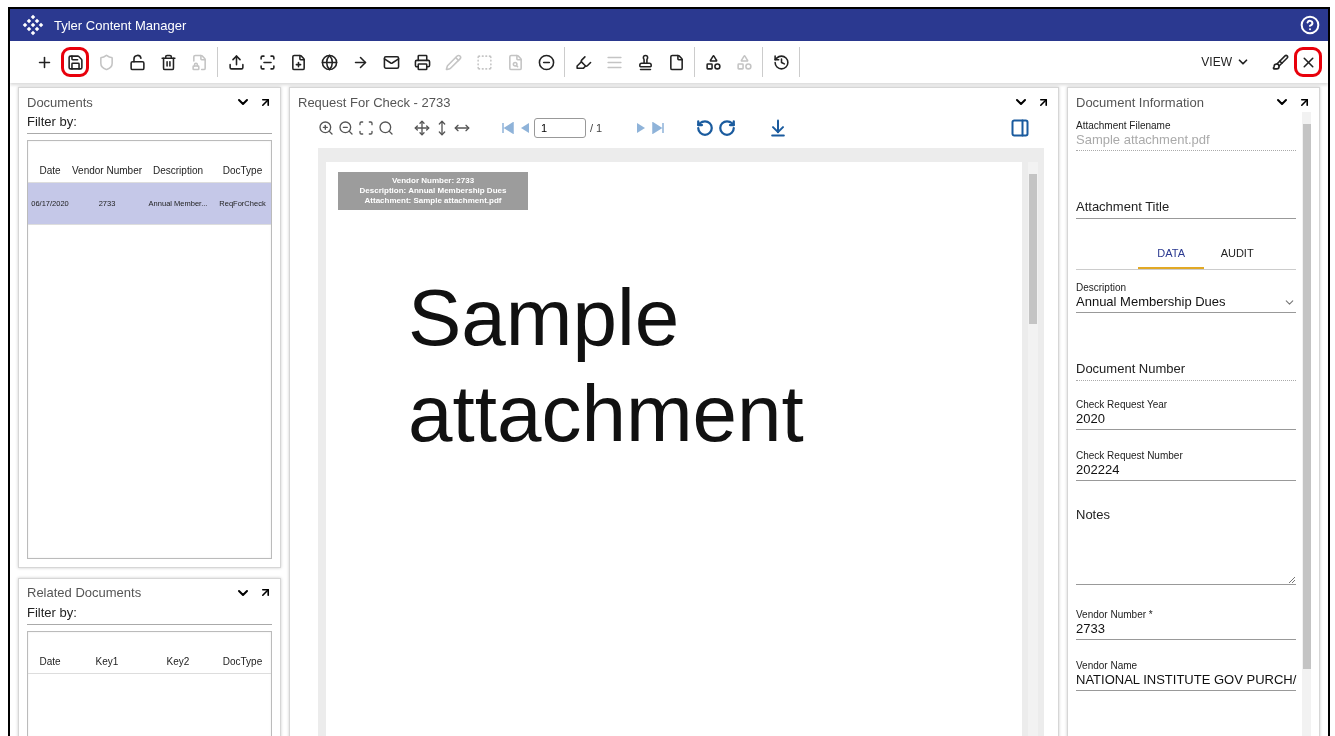 The width and height of the screenshot is (1335, 736). What do you see at coordinates (1186, 539) in the screenshot?
I see `notes-field: Notes` at bounding box center [1186, 539].